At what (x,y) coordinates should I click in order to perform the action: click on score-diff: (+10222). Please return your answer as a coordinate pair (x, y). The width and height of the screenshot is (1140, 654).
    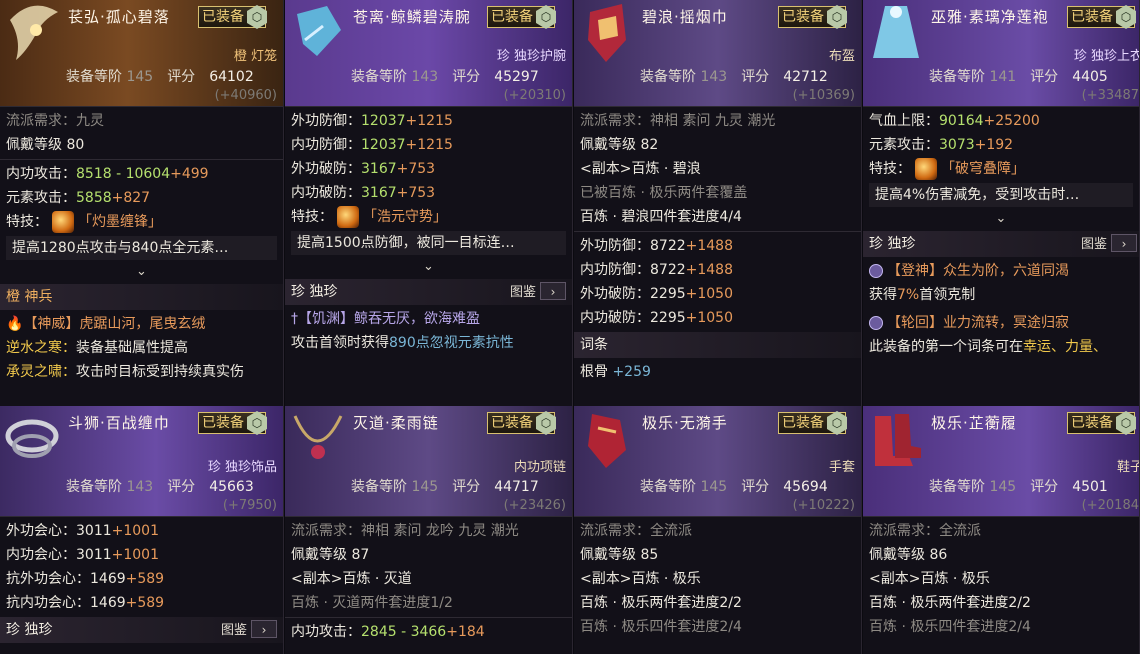
    Looking at the image, I should click on (823, 505).